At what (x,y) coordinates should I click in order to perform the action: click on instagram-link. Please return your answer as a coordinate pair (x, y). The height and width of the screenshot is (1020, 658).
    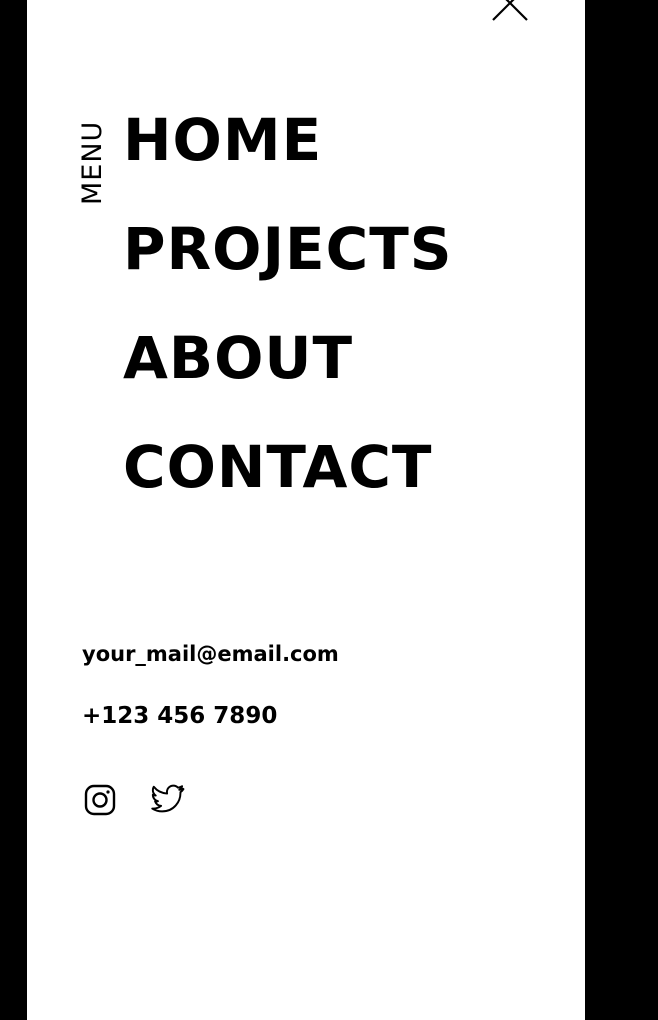
    Looking at the image, I should click on (100, 800).